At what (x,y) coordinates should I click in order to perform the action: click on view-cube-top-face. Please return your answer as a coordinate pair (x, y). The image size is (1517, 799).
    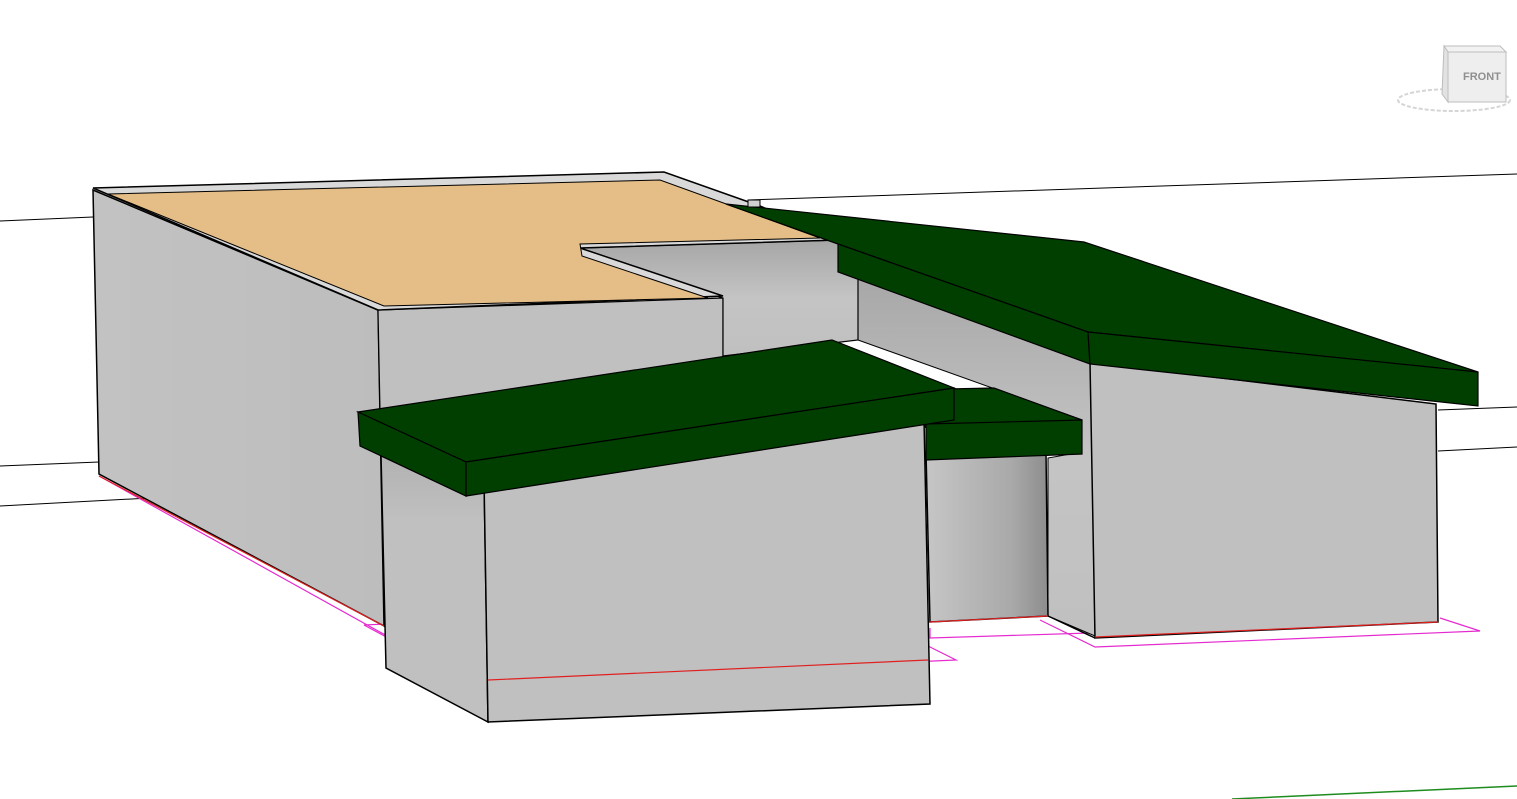
    Looking at the image, I should click on (1475, 49).